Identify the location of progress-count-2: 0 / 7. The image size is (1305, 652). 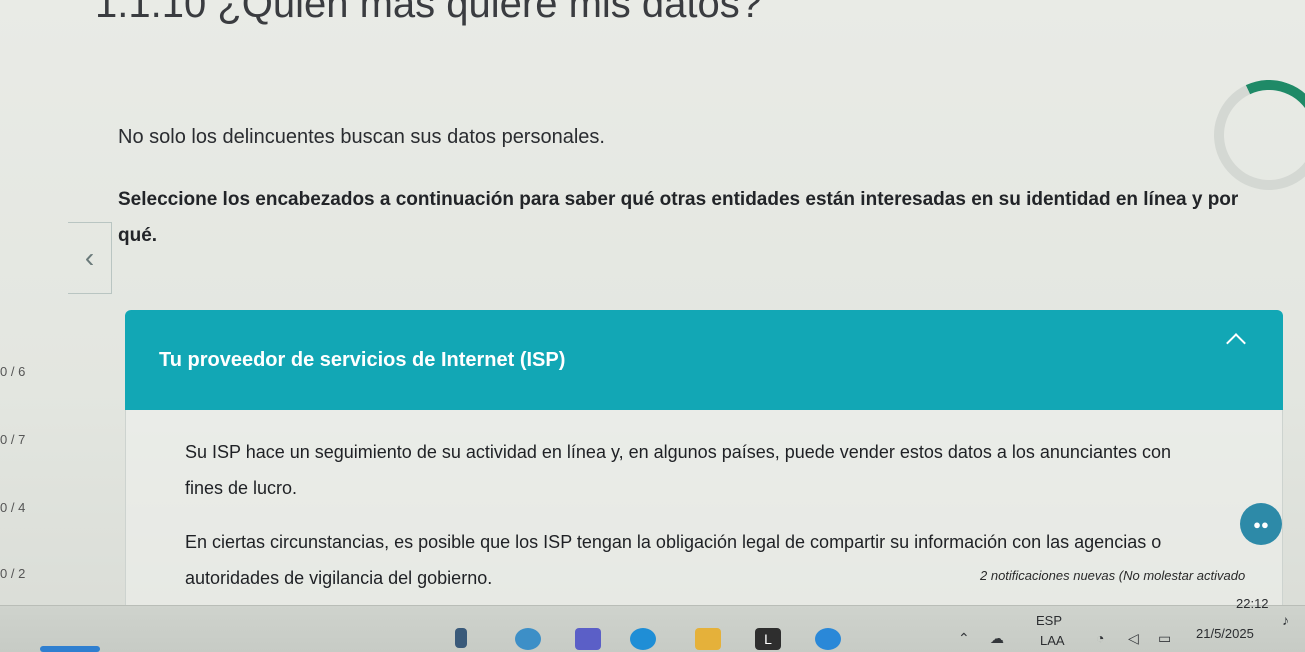
(13, 439).